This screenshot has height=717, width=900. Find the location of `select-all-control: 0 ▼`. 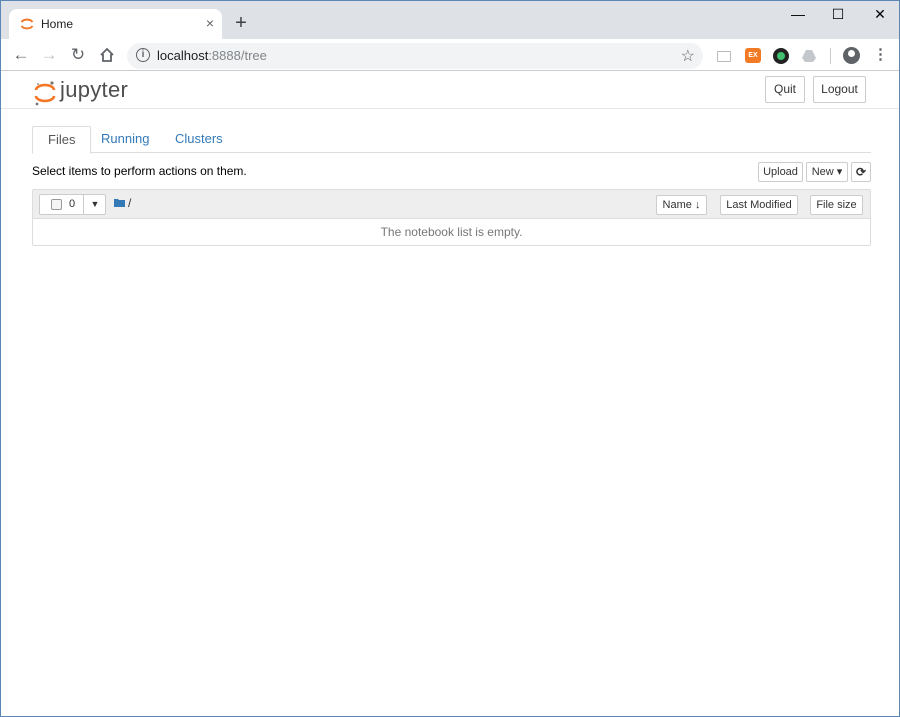

select-all-control: 0 ▼ is located at coordinates (72, 204).